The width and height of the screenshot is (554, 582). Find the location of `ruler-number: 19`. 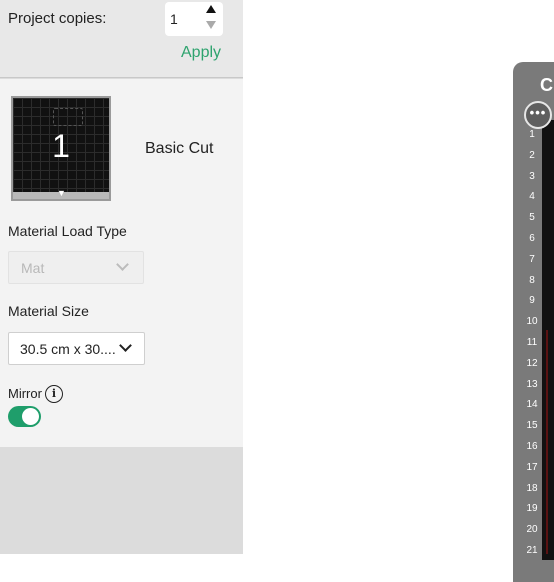

ruler-number: 19 is located at coordinates (532, 509).